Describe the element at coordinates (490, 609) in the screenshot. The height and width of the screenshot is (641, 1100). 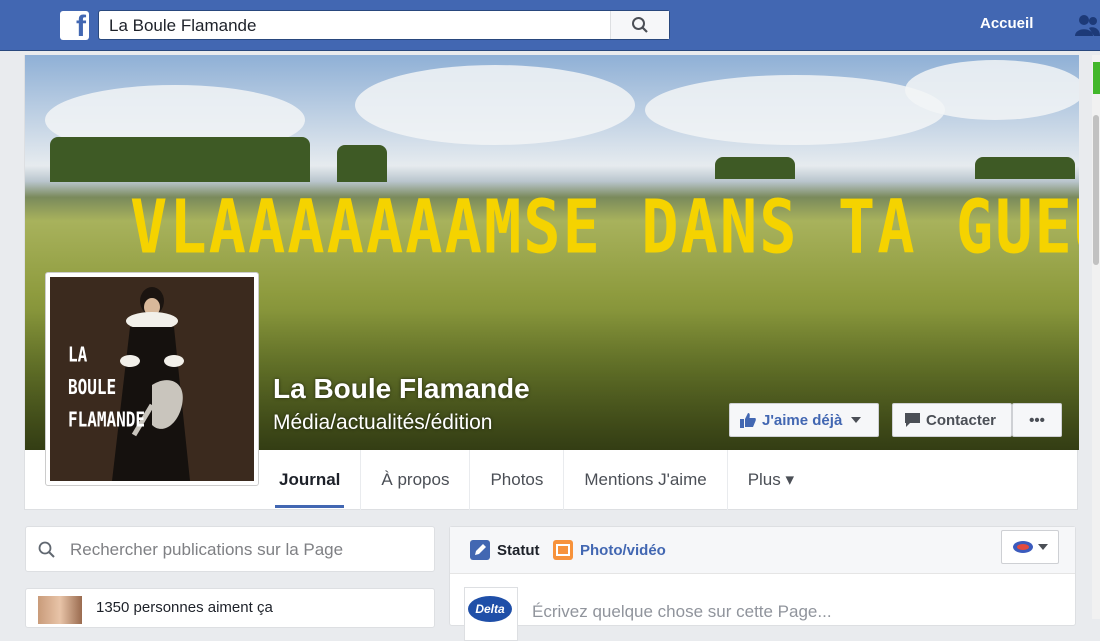
I see `delta-logo: Delta` at that location.